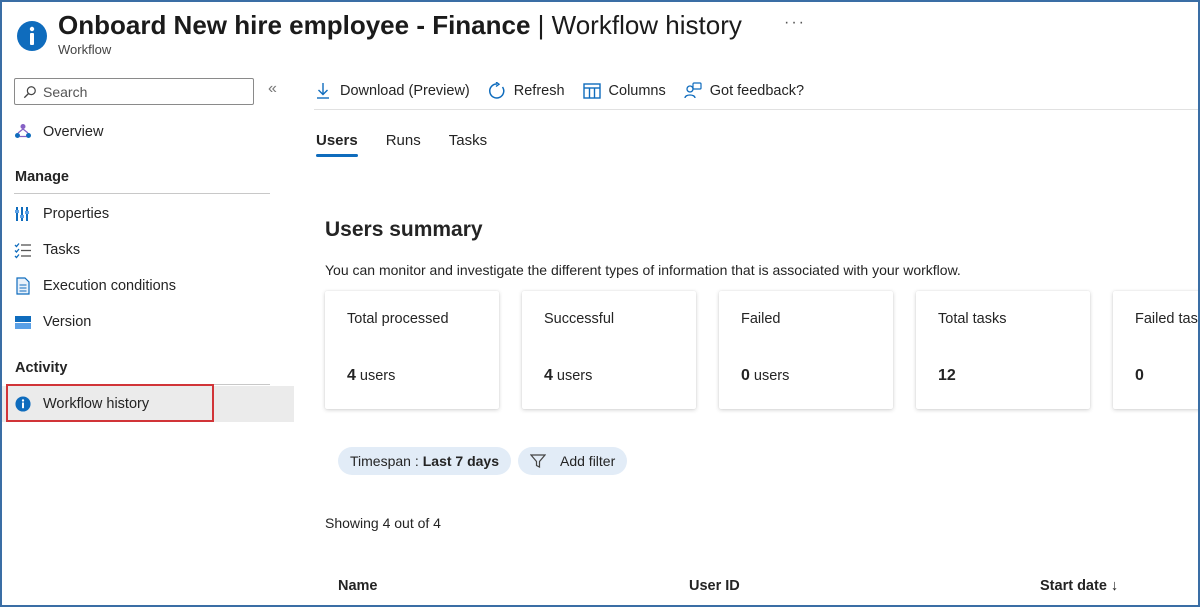 This screenshot has height=607, width=1200. Describe the element at coordinates (148, 322) in the screenshot. I see `sidebar-item-version: Version` at that location.